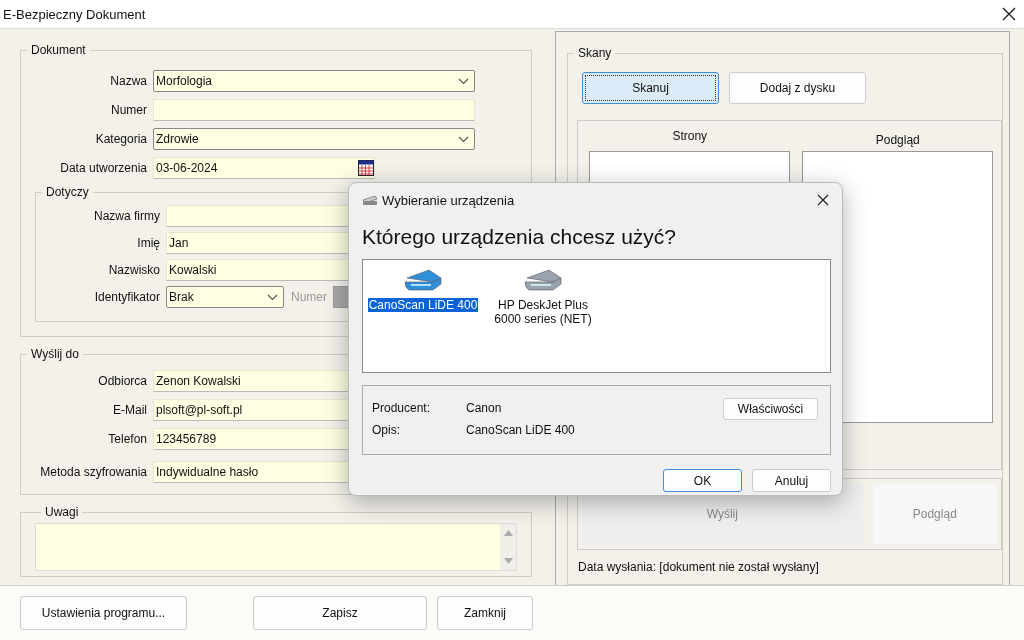 This screenshot has height=640, width=1024. What do you see at coordinates (62, 512) in the screenshot?
I see `group-label: Uwagi` at bounding box center [62, 512].